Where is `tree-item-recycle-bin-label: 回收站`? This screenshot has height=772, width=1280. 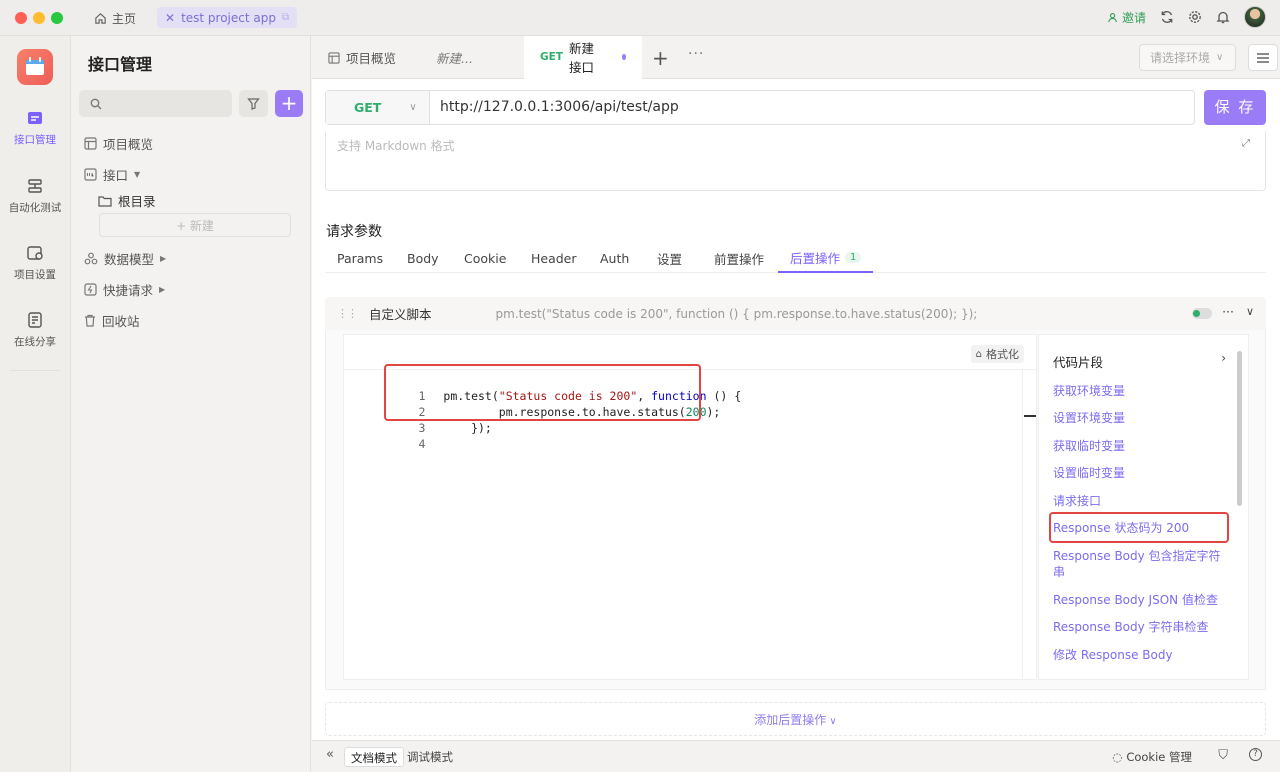
tree-item-recycle-bin-label: 回收站 is located at coordinates (121, 321).